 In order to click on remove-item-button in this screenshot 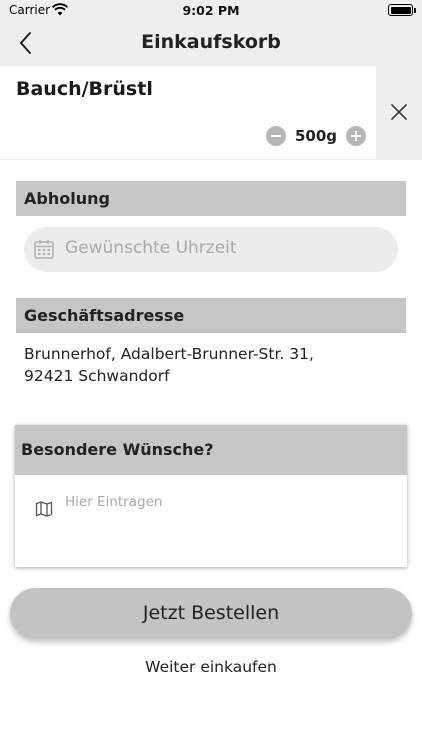, I will do `click(399, 112)`.